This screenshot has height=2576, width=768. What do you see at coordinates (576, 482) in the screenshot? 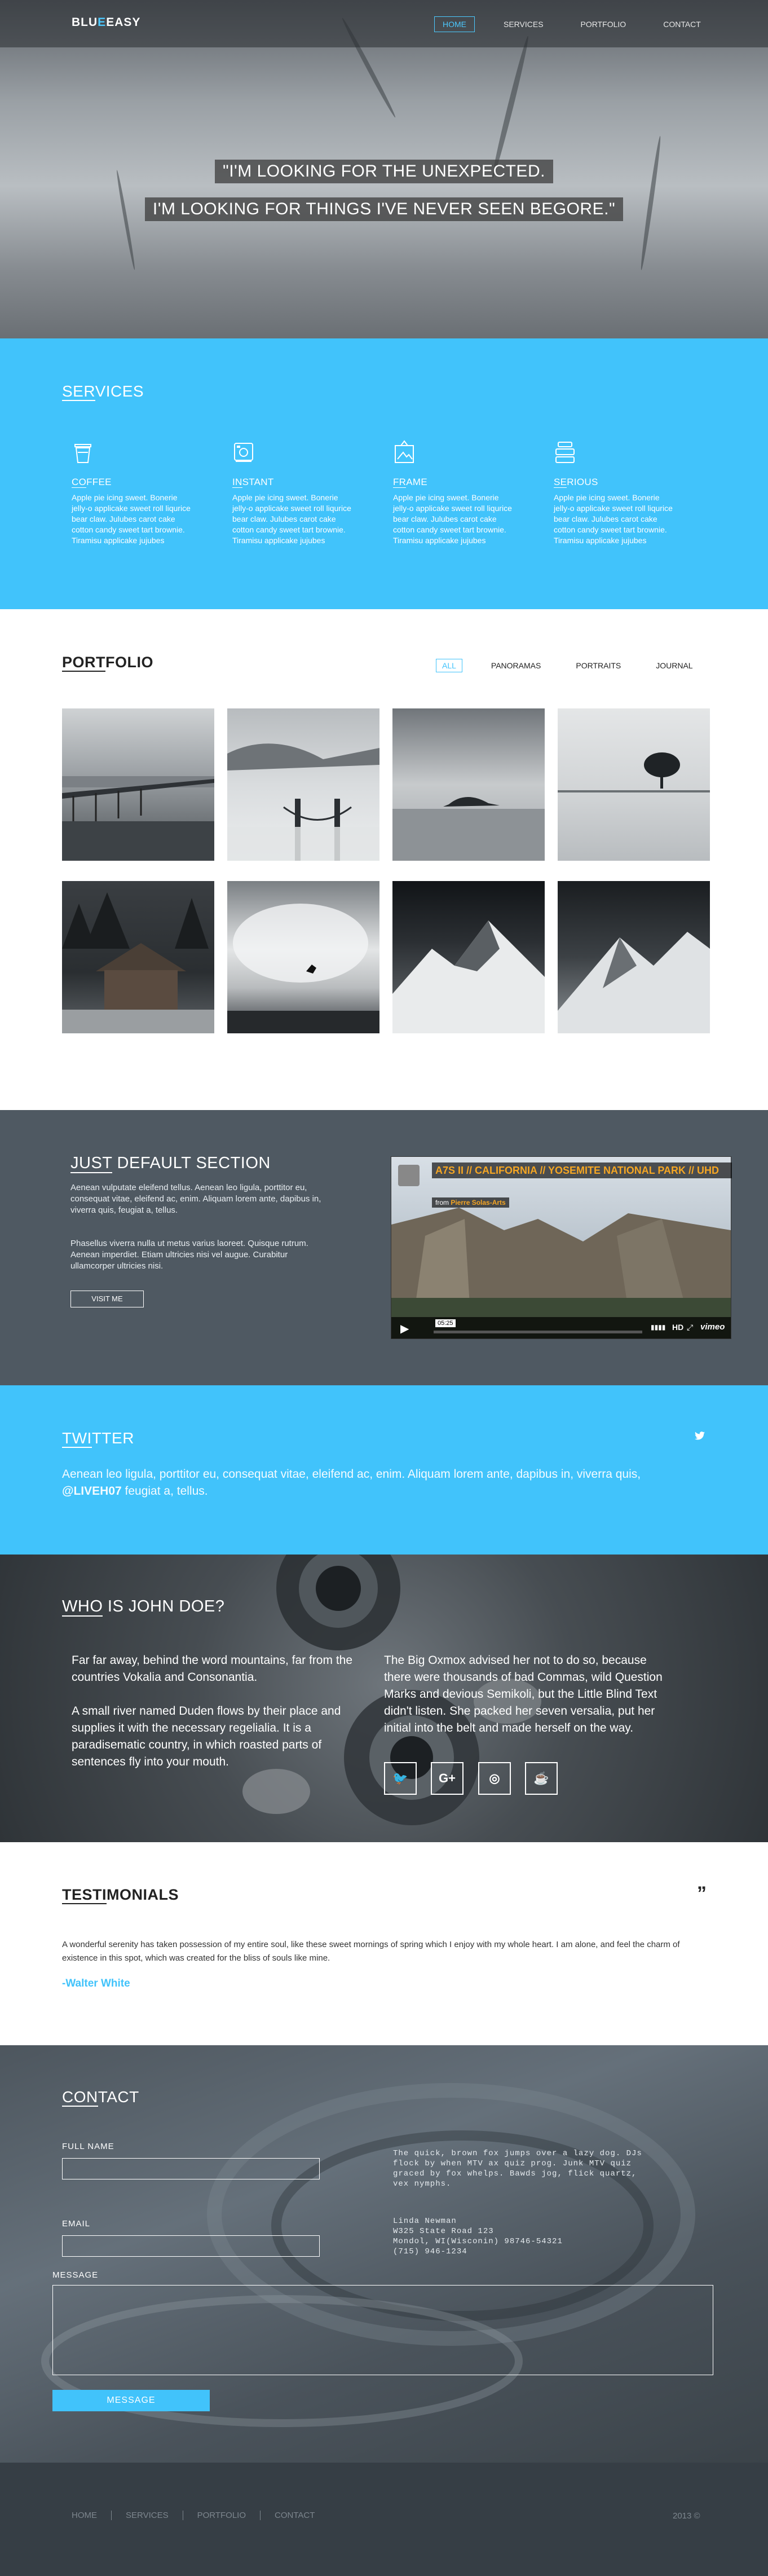
I see `service-title: SERIOUS` at bounding box center [576, 482].